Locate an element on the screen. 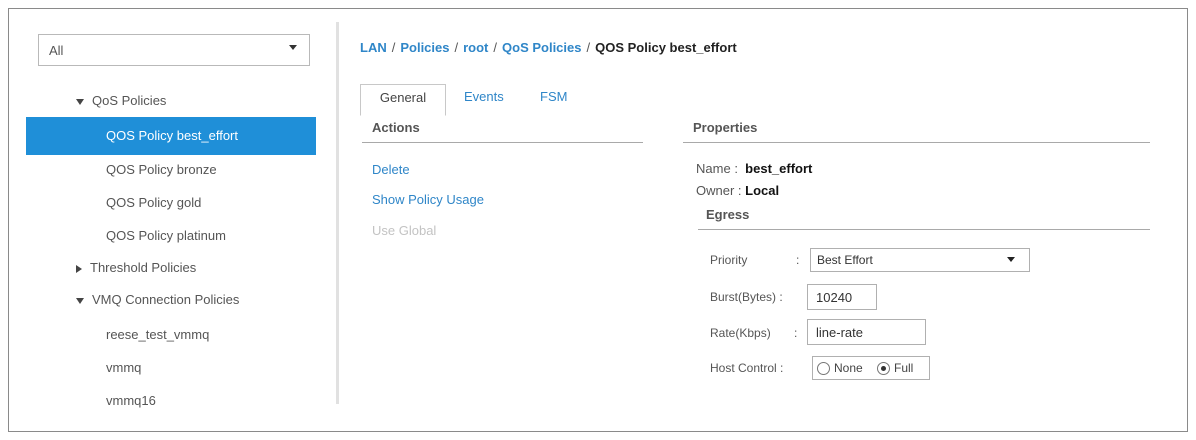 This screenshot has height=440, width=1196. tree-item-label: vmmq is located at coordinates (124, 367).